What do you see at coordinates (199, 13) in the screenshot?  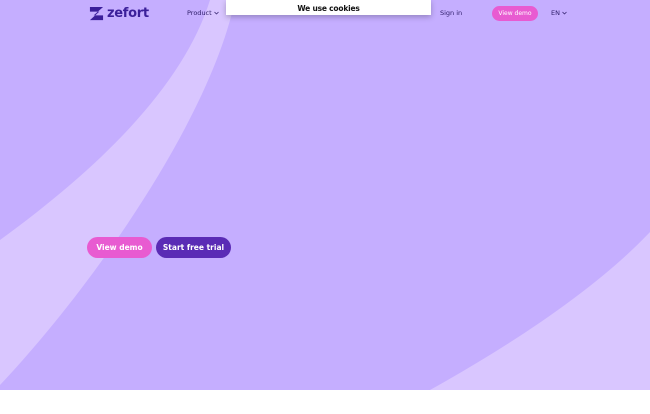 I see `nav-item-label: Product` at bounding box center [199, 13].